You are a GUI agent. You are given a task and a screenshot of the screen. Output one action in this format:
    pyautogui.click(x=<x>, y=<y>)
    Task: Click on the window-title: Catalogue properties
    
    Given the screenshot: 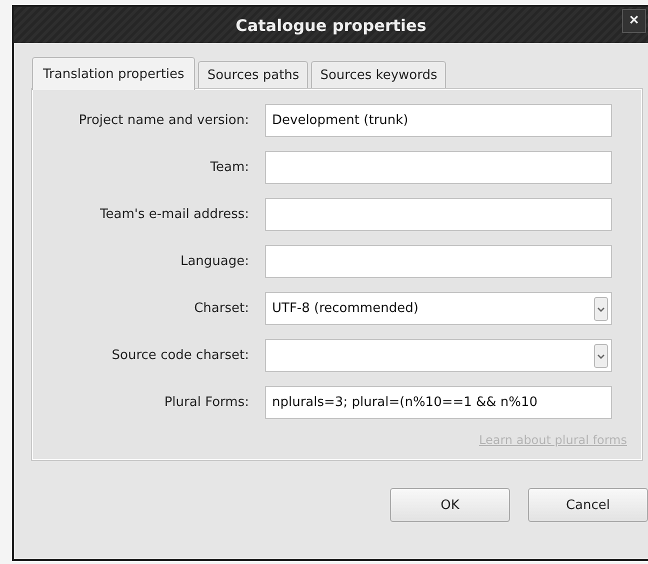 What is the action you would take?
    pyautogui.click(x=331, y=25)
    